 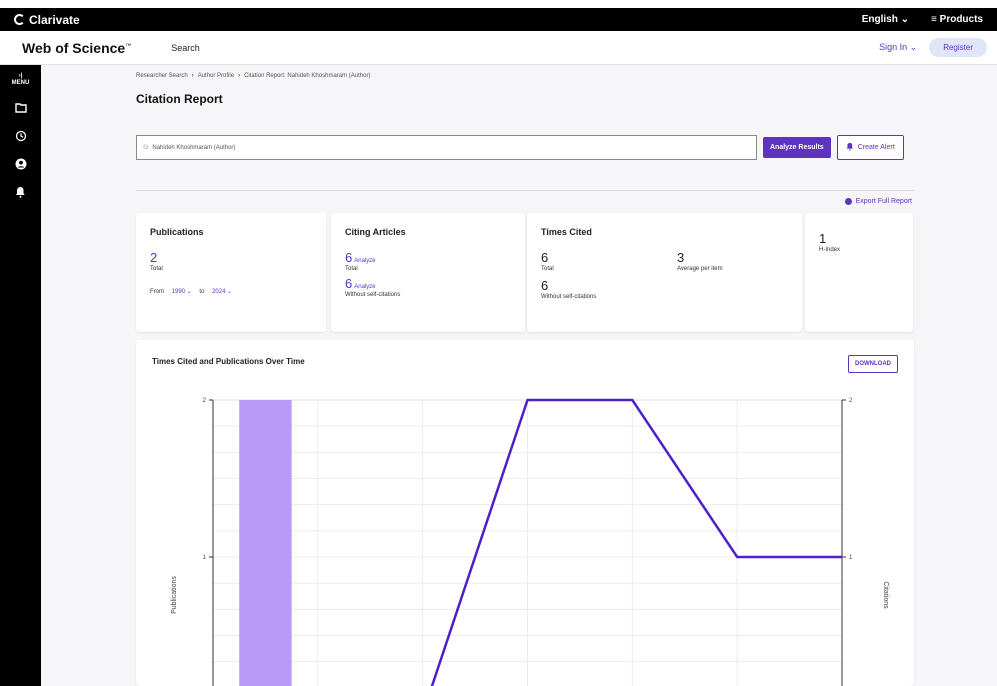 What do you see at coordinates (446, 147) in the screenshot?
I see `author-search-input: ⚇ Nahideh Khoshmaram (Author)` at bounding box center [446, 147].